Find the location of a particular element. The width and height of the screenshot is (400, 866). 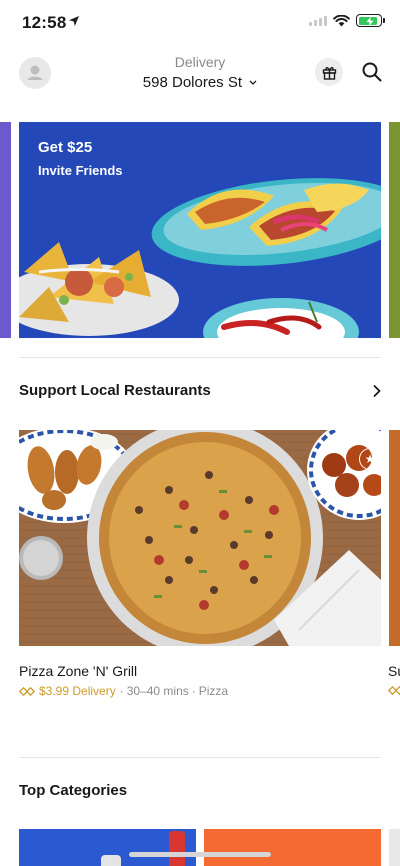

gift-icon is located at coordinates (329, 73).